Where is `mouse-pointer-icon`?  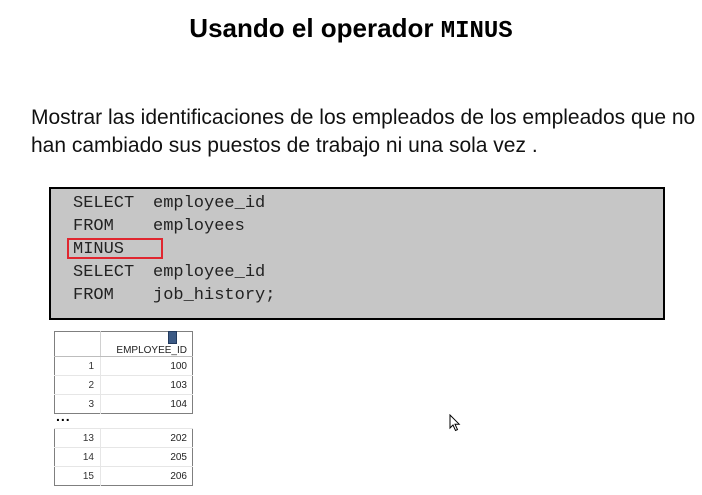
mouse-pointer-icon is located at coordinates (455, 423).